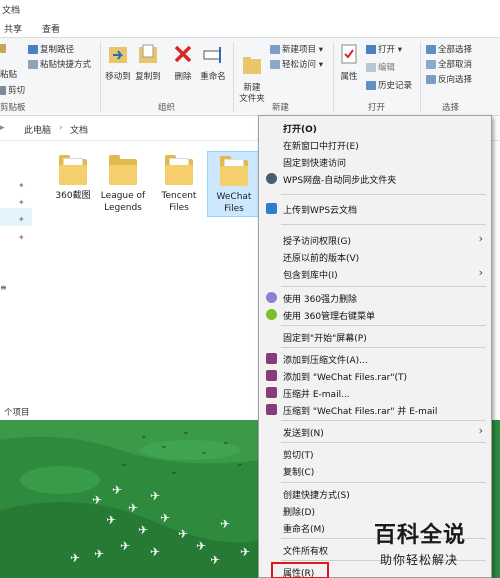 The height and width of the screenshot is (578, 500). Describe the element at coordinates (16, 217) in the screenshot. I see `nav-item-selected` at that location.